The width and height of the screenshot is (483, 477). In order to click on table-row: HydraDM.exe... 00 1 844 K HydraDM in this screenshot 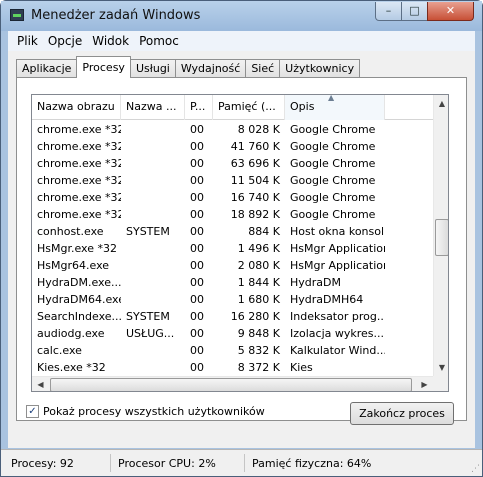, I will do `click(232, 282)`.